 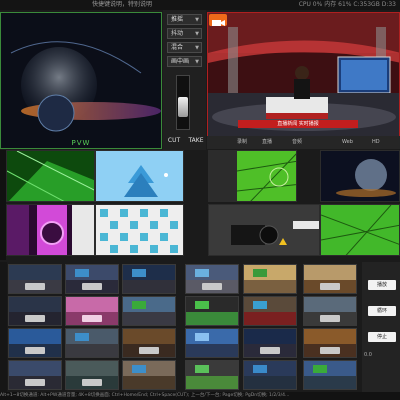 I want to click on source-1-graphic, so click(x=50, y=176).